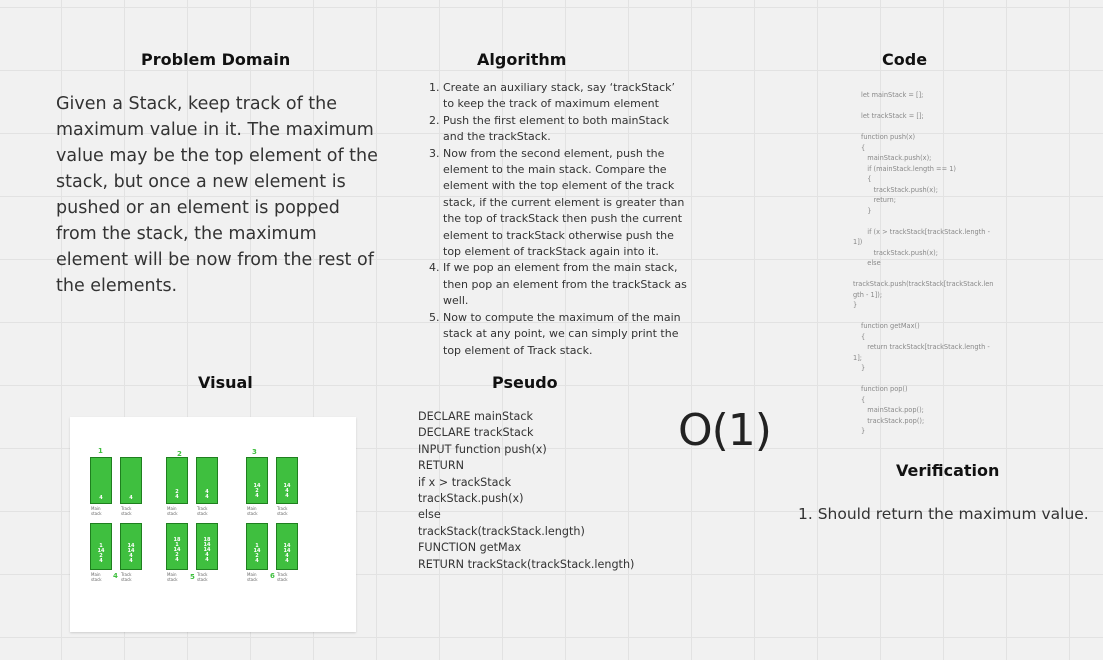 Image resolution: width=1103 pixels, height=660 pixels. What do you see at coordinates (892, 410) in the screenshot?
I see `code-line: mainStack.pop();` at bounding box center [892, 410].